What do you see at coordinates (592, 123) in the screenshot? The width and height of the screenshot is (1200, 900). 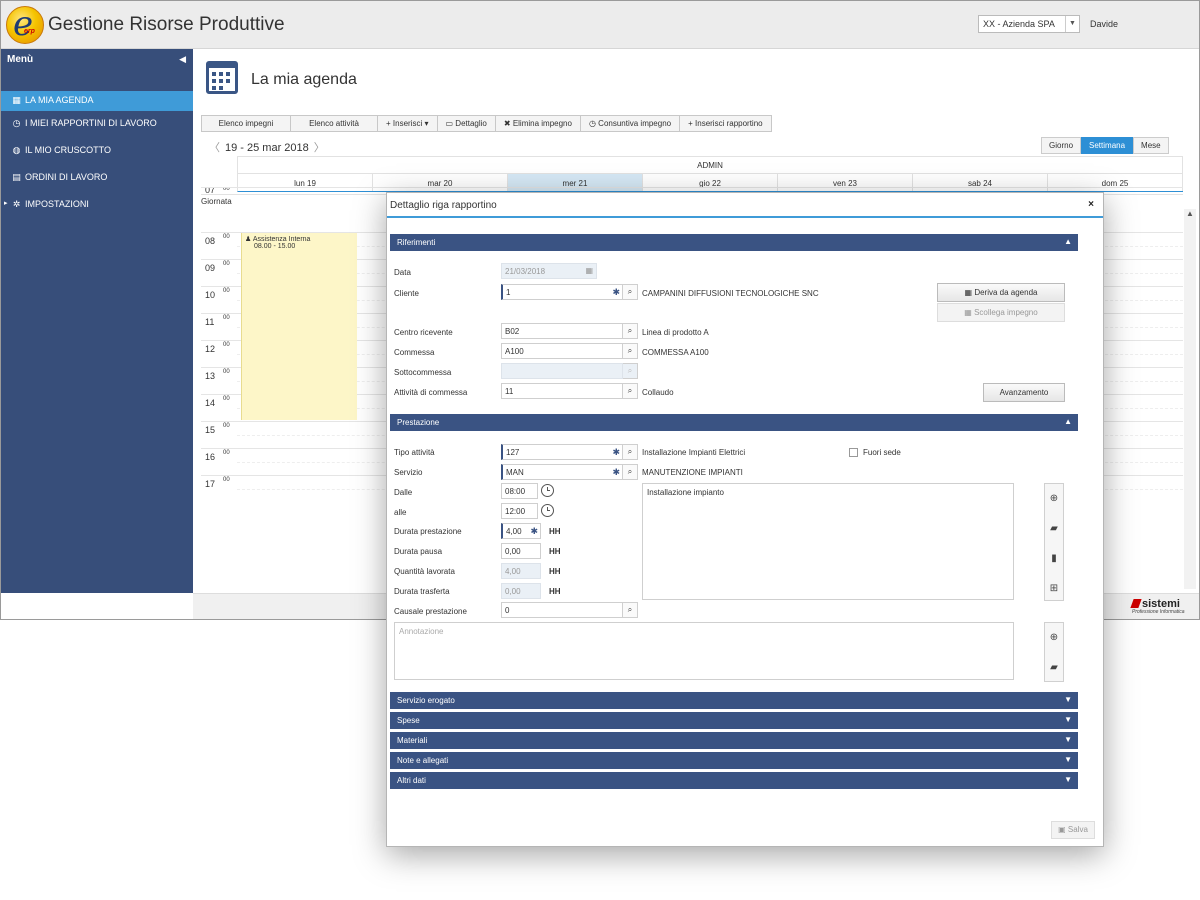 I see `clock-icon: ◷` at bounding box center [592, 123].